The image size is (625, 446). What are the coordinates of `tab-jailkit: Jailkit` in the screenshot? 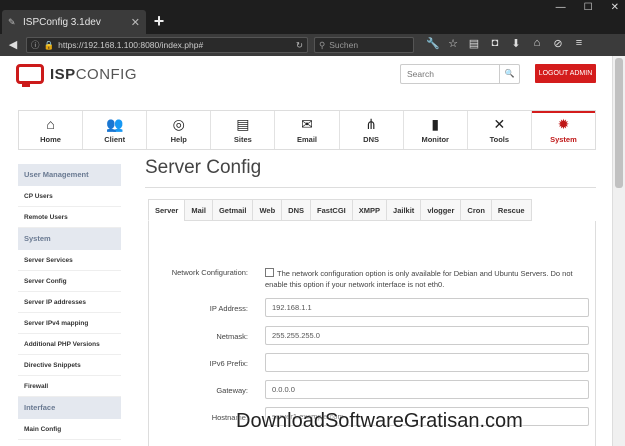 It's located at (404, 210).